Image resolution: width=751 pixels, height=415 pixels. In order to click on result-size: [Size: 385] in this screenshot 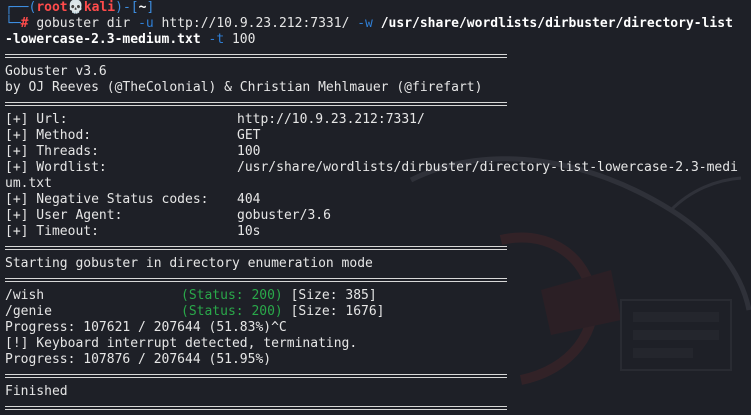, I will do `click(333, 295)`.